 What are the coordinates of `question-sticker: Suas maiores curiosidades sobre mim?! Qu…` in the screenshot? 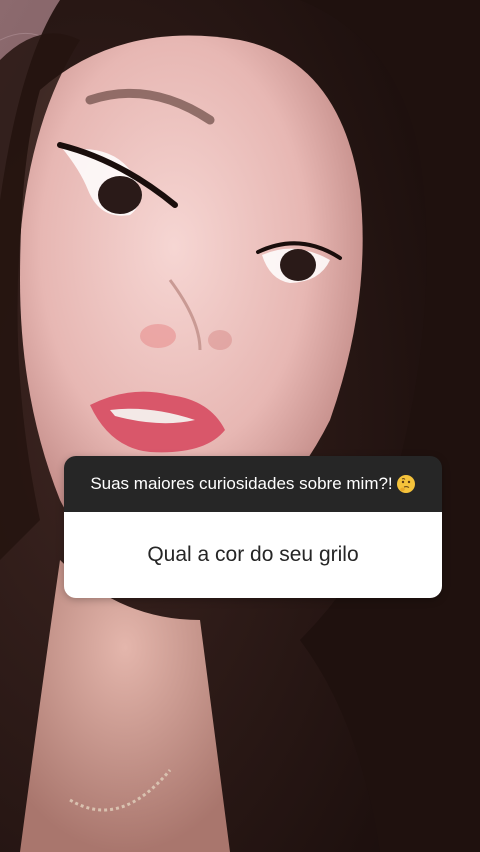 It's located at (253, 527).